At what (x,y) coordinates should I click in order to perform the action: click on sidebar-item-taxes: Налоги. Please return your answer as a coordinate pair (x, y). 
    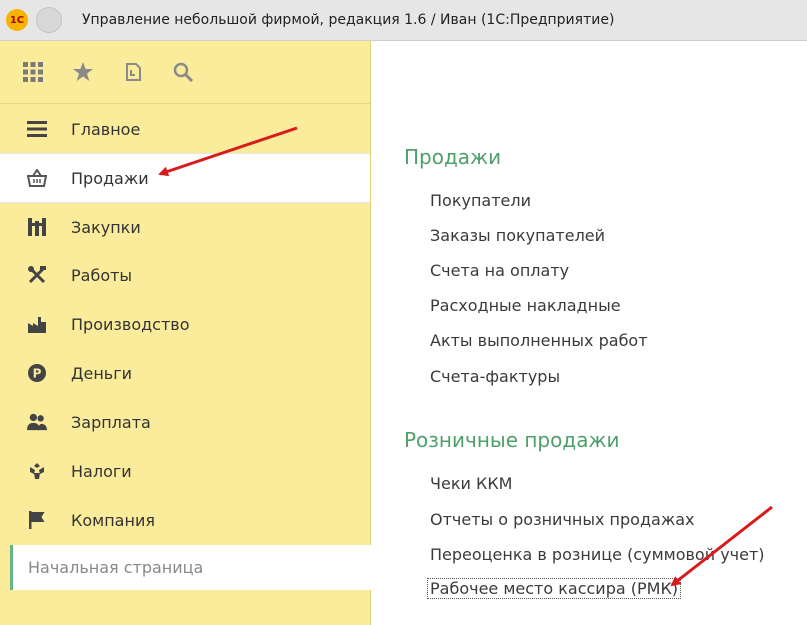
    Looking at the image, I should click on (185, 471).